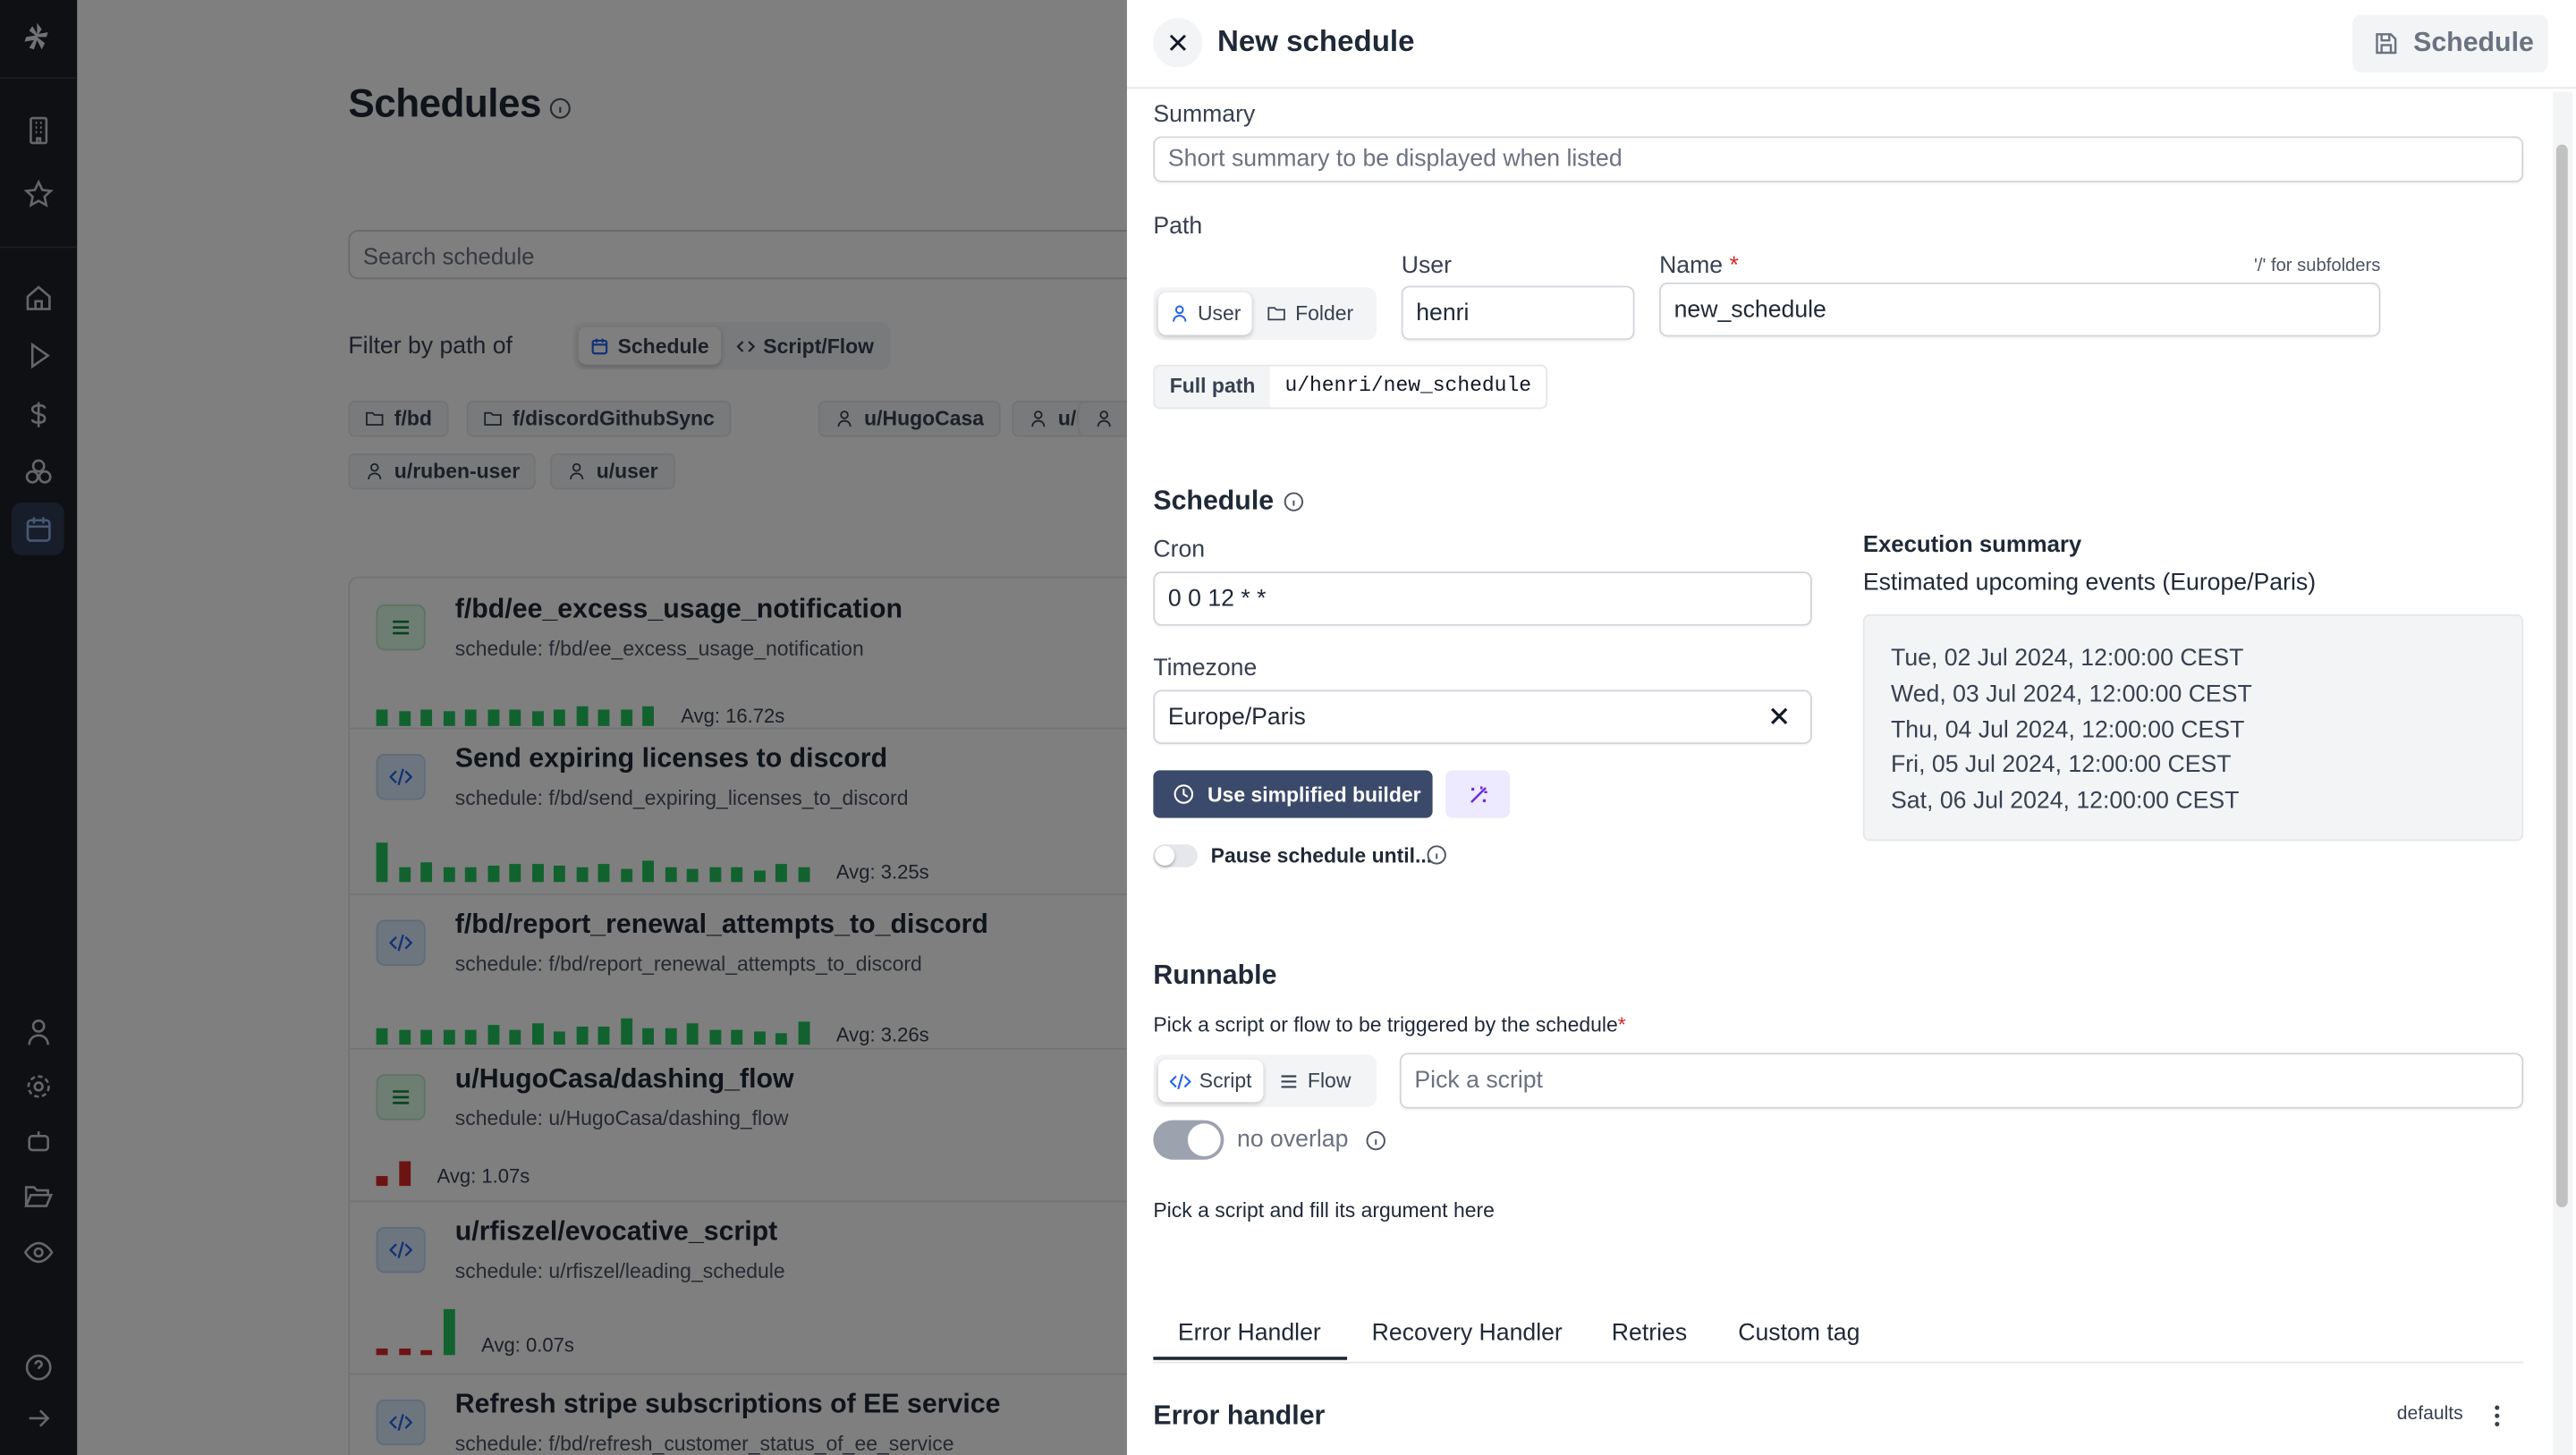  I want to click on required-mark: *, so click(1734, 266).